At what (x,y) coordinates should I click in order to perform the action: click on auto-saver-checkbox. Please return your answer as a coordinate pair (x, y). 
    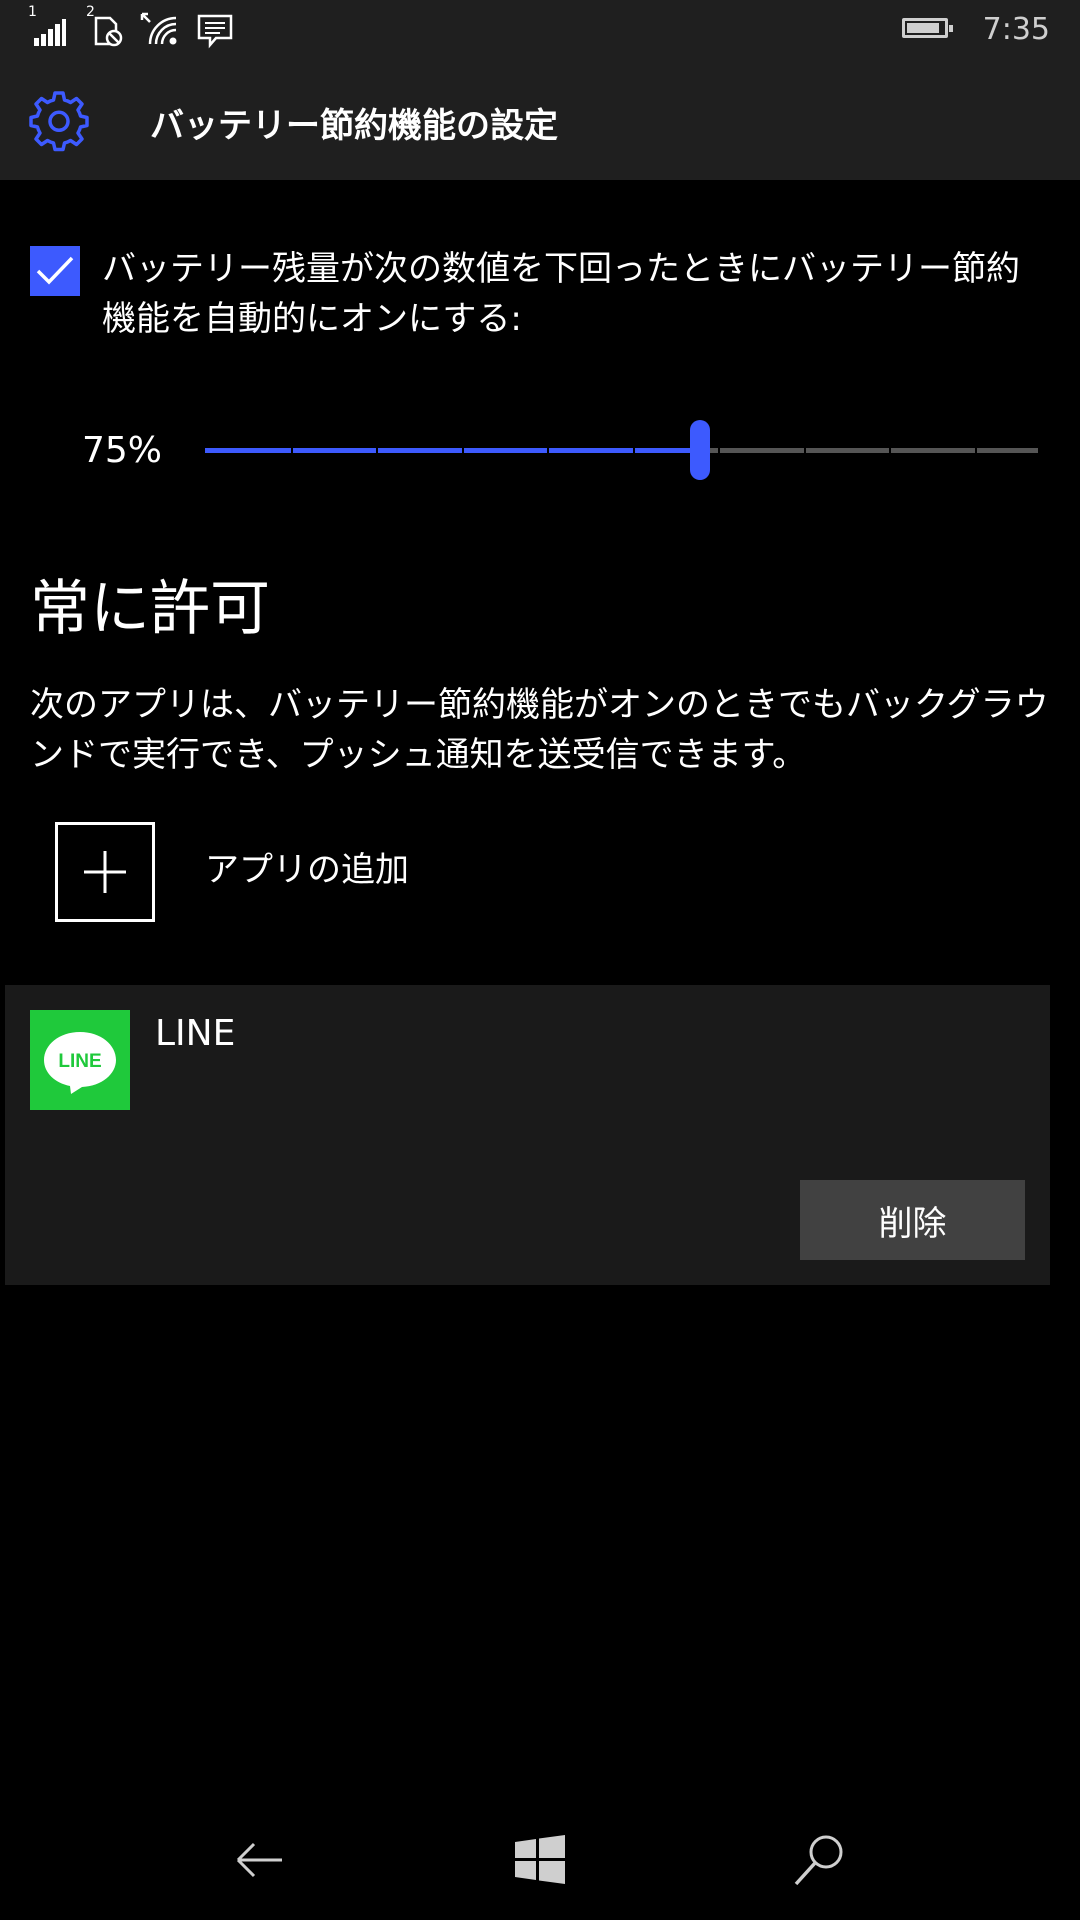
    Looking at the image, I should click on (55, 271).